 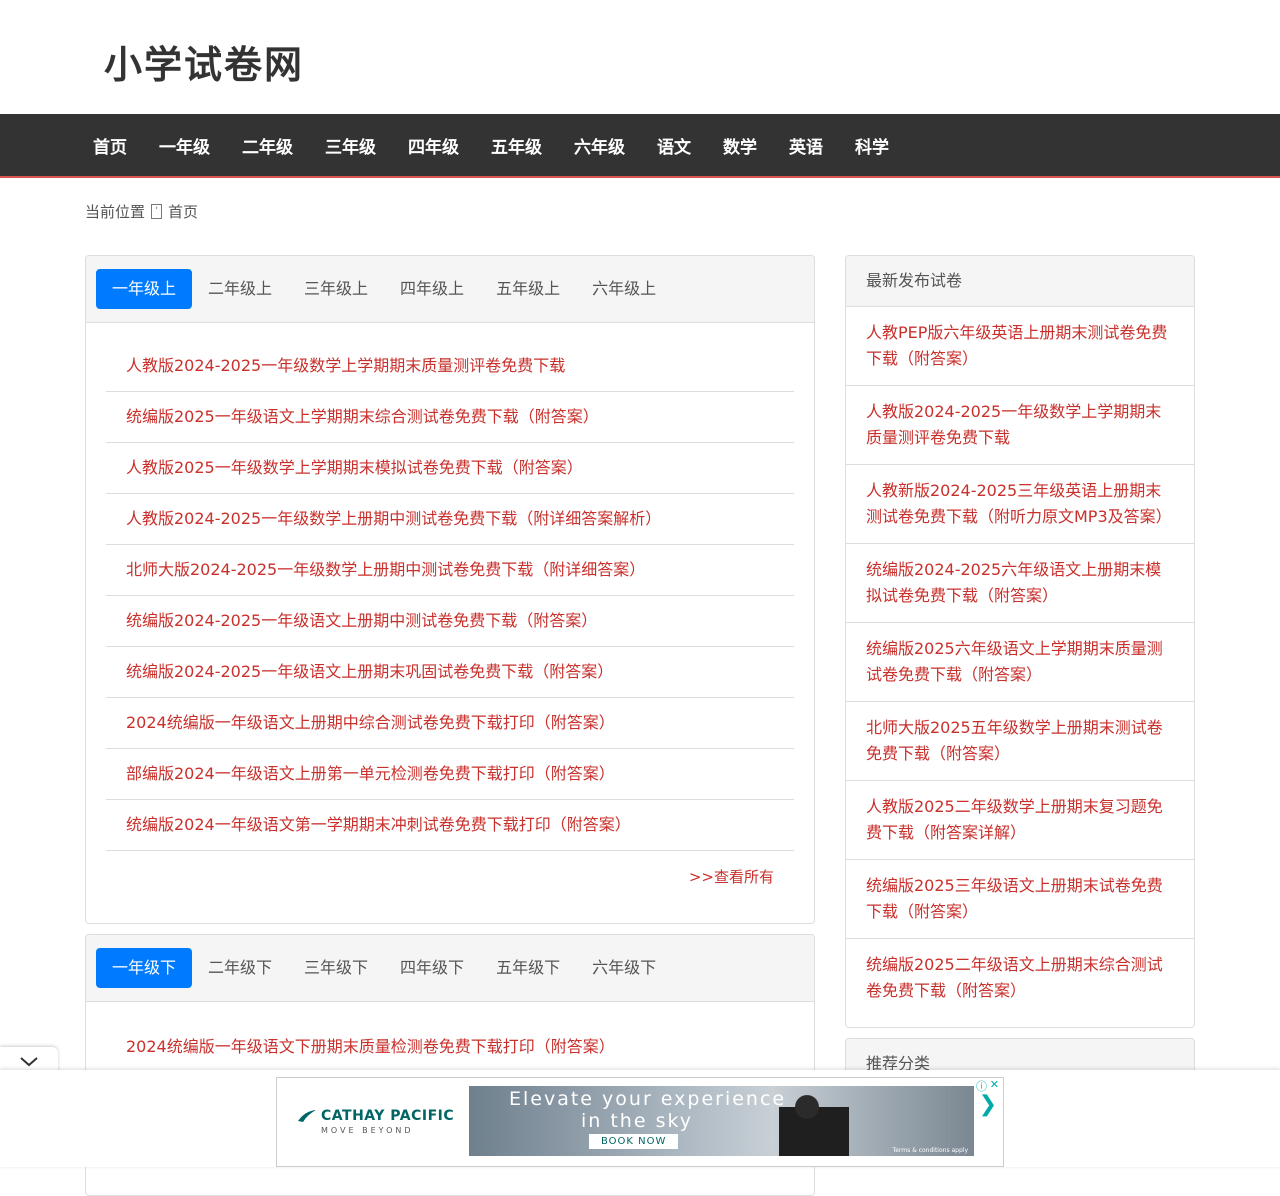 What do you see at coordinates (450, 570) in the screenshot?
I see `paper-link: 北师大版2024-2025一年级数学上册期中测试卷免费下载（附详细答案）` at bounding box center [450, 570].